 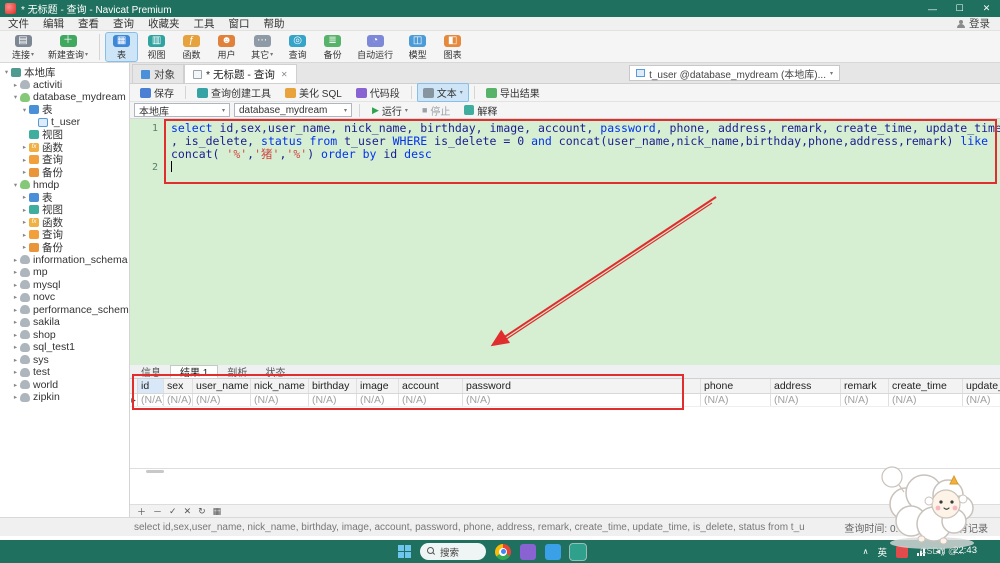 I want to click on cell-account: (N/A), so click(x=431, y=400).